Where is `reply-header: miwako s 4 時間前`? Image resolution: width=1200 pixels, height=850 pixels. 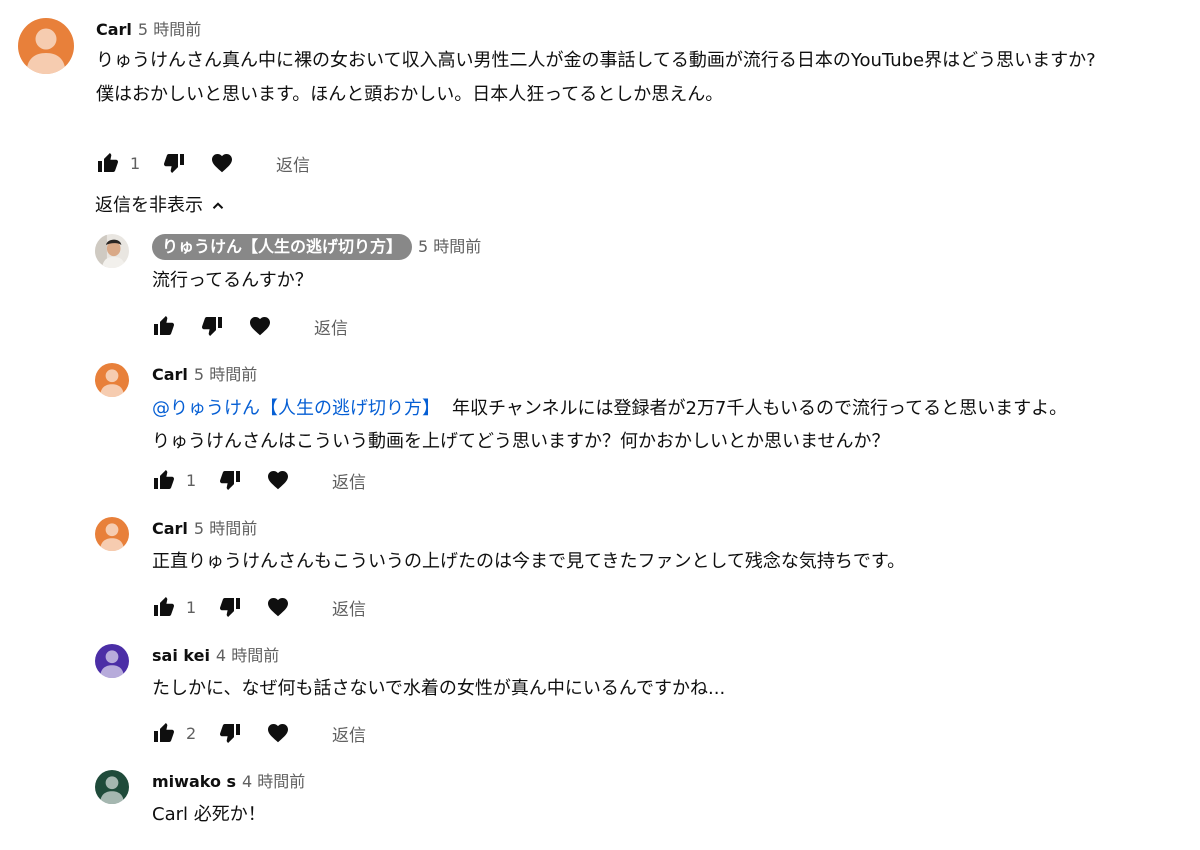
reply-header: miwako s 4 時間前 is located at coordinates (228, 782).